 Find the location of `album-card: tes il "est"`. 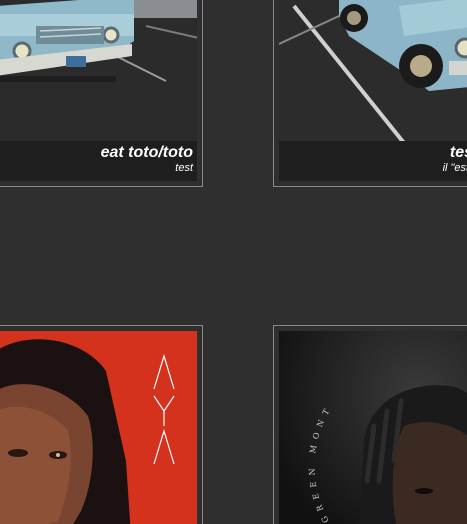

album-card: tes il "est" is located at coordinates (370, 93).